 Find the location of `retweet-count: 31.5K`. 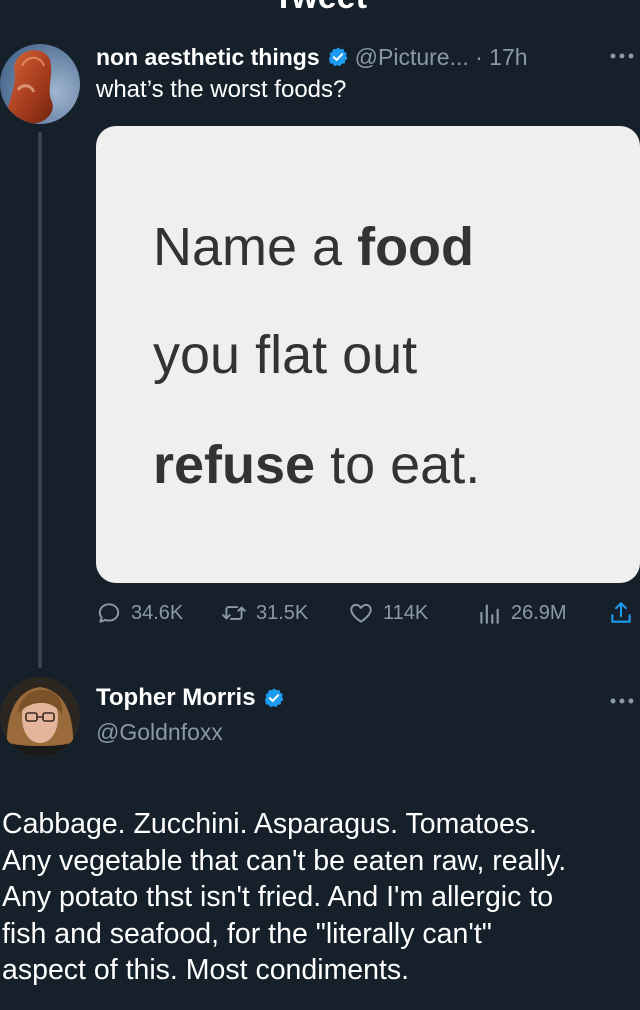

retweet-count: 31.5K is located at coordinates (282, 612).